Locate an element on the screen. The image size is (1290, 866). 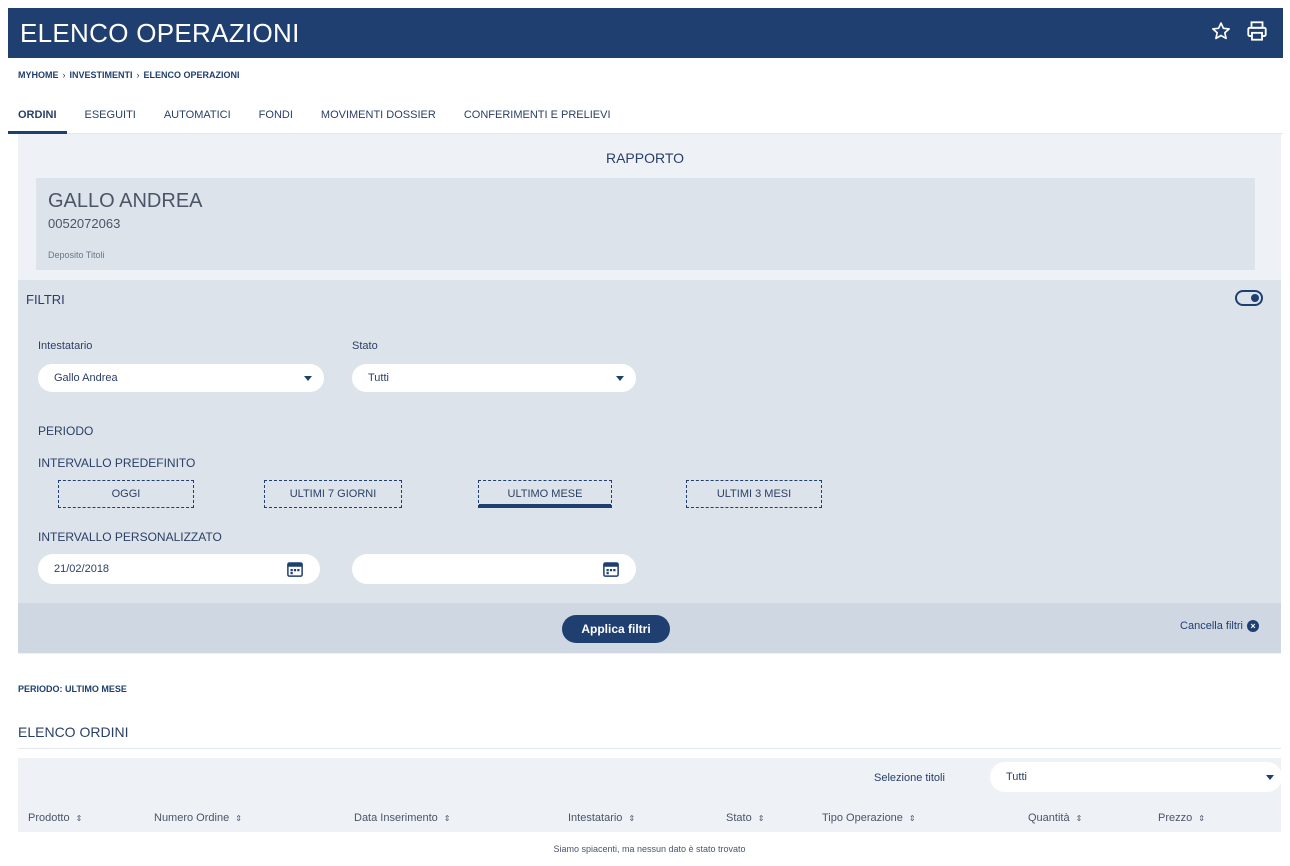
cancel-filters-label: Cancella filtri is located at coordinates (1211, 626).